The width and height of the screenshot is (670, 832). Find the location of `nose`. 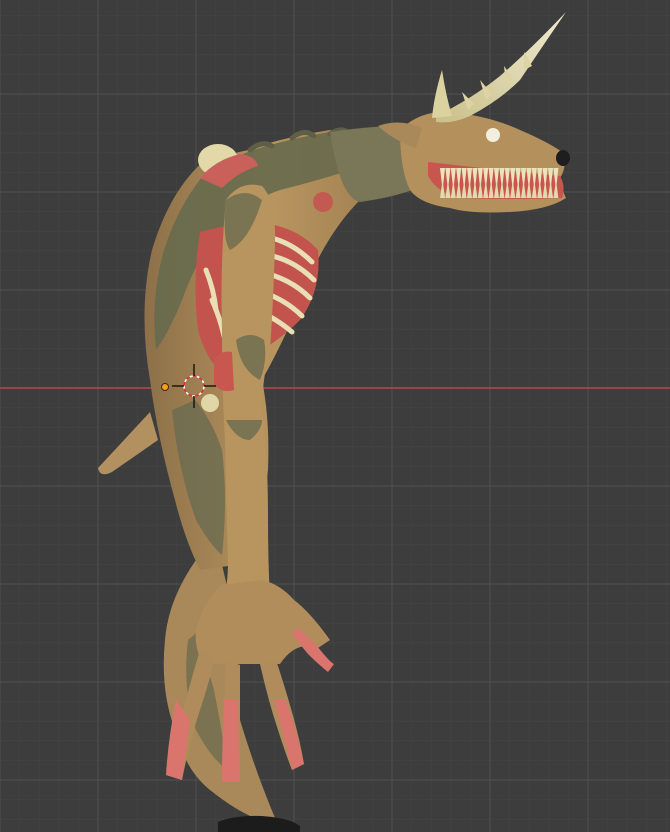

nose is located at coordinates (563, 158).